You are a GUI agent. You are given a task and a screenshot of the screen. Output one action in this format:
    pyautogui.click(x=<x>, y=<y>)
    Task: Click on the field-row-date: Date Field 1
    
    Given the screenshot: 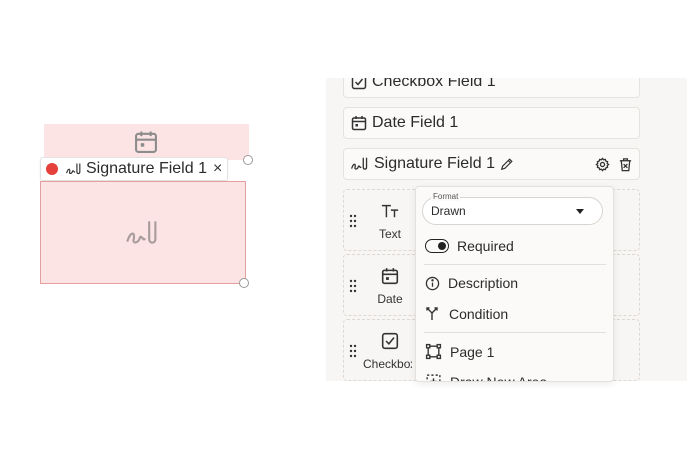 What is the action you would take?
    pyautogui.click(x=491, y=123)
    